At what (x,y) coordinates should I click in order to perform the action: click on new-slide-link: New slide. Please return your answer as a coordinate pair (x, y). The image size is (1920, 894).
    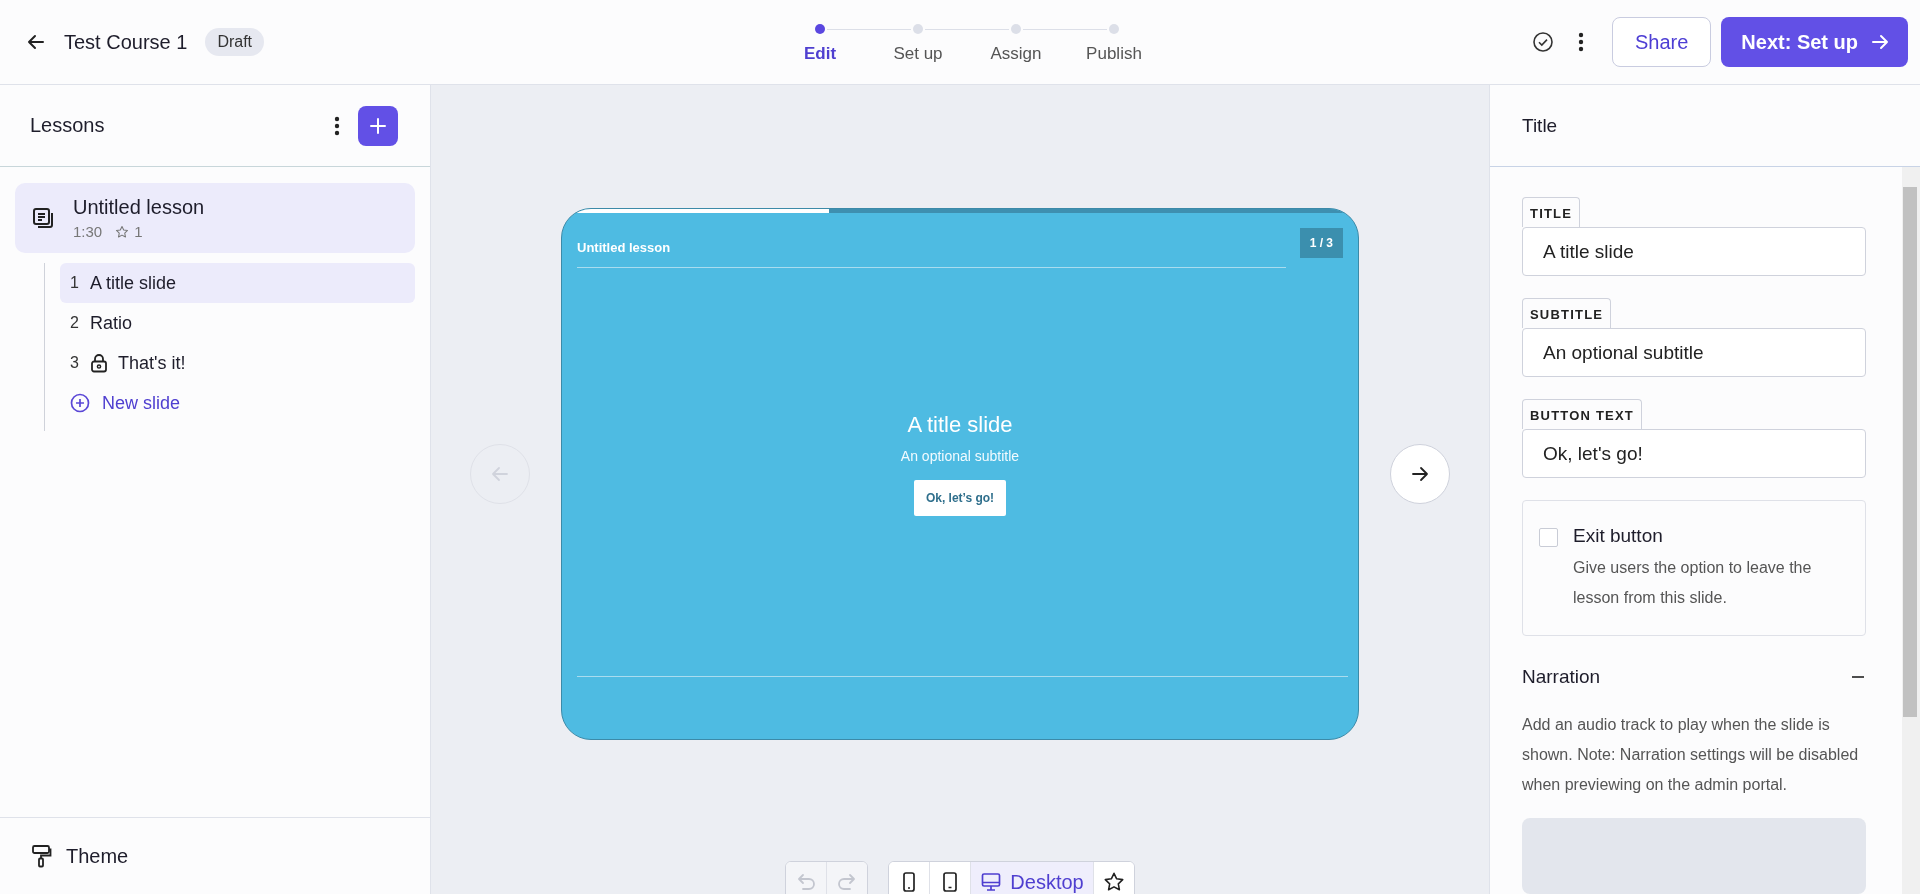
    Looking at the image, I should click on (120, 403).